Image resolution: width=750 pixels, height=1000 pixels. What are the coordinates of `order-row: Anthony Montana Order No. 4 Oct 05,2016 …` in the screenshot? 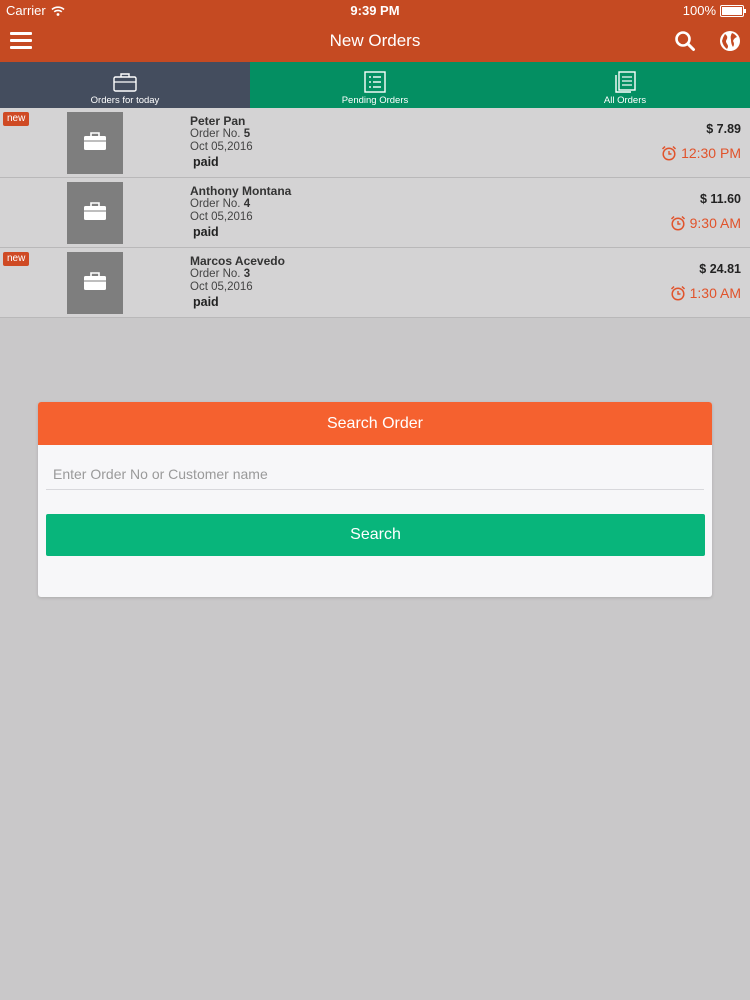 It's located at (375, 213).